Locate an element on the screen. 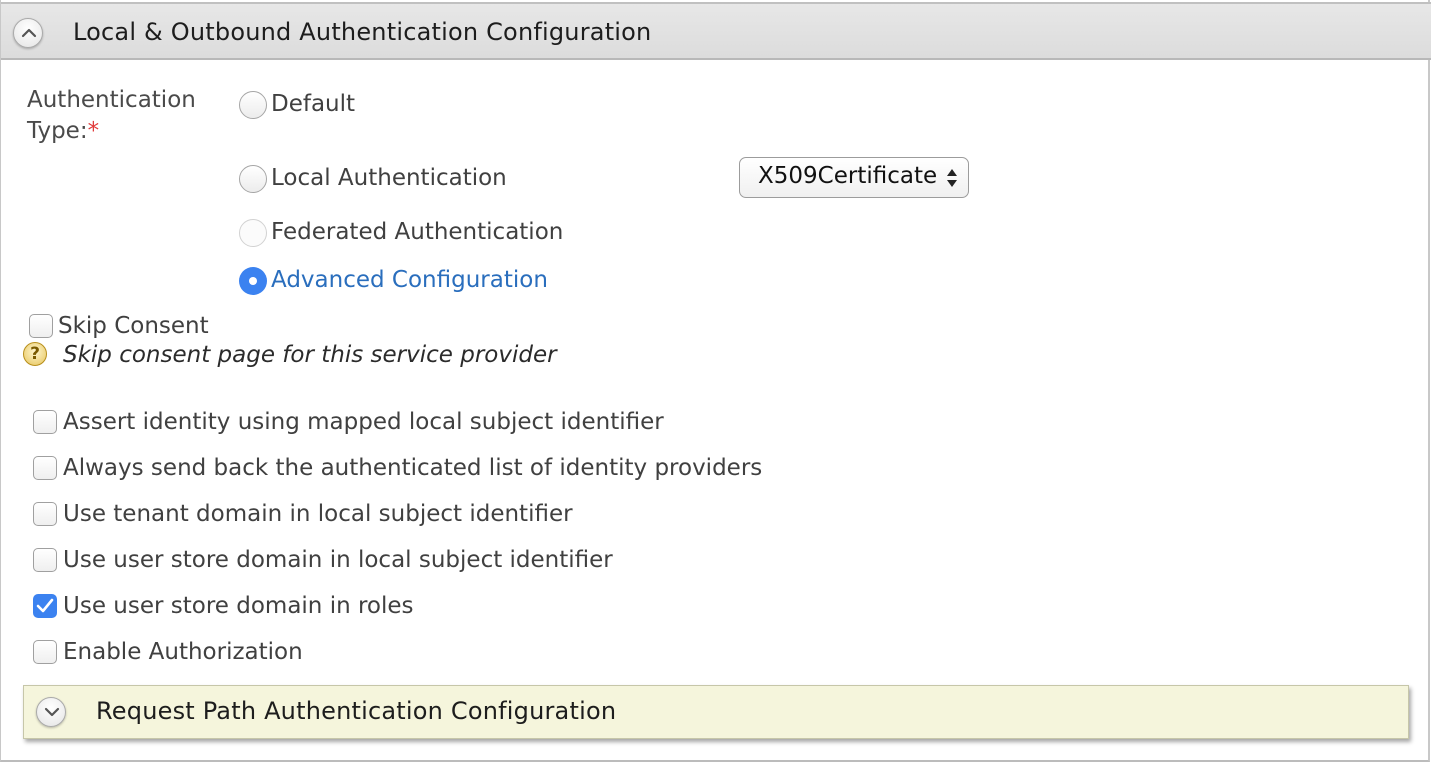 Image resolution: width=1434 pixels, height=764 pixels. tenant-domain-checkbox is located at coordinates (45, 514).